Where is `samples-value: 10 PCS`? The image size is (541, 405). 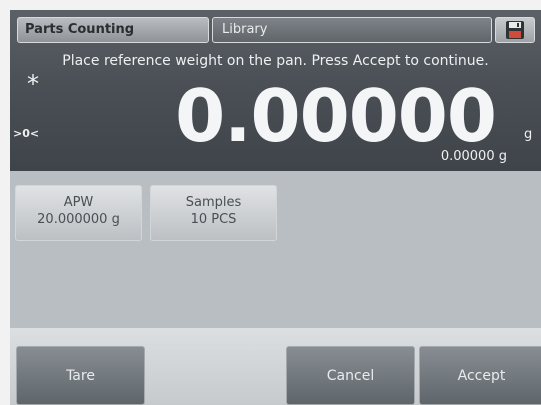
samples-value: 10 PCS is located at coordinates (213, 219).